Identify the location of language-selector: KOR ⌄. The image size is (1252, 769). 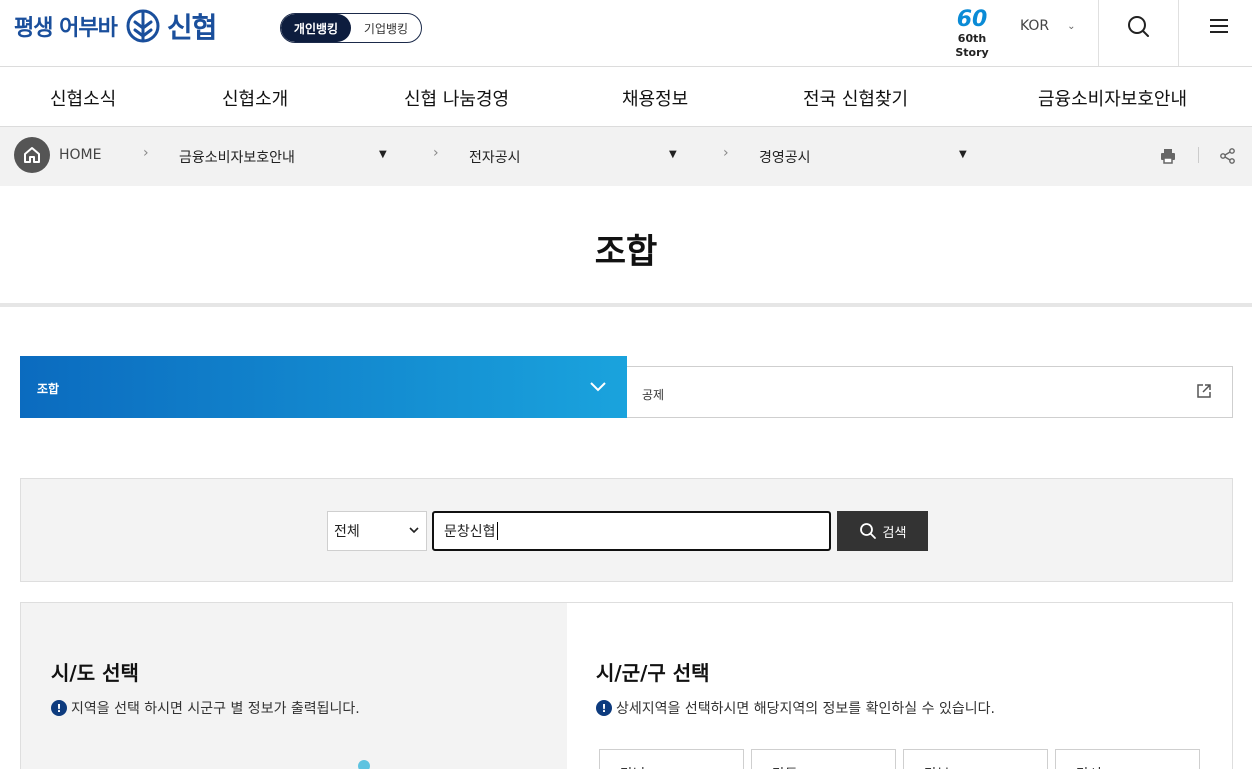
(1048, 26).